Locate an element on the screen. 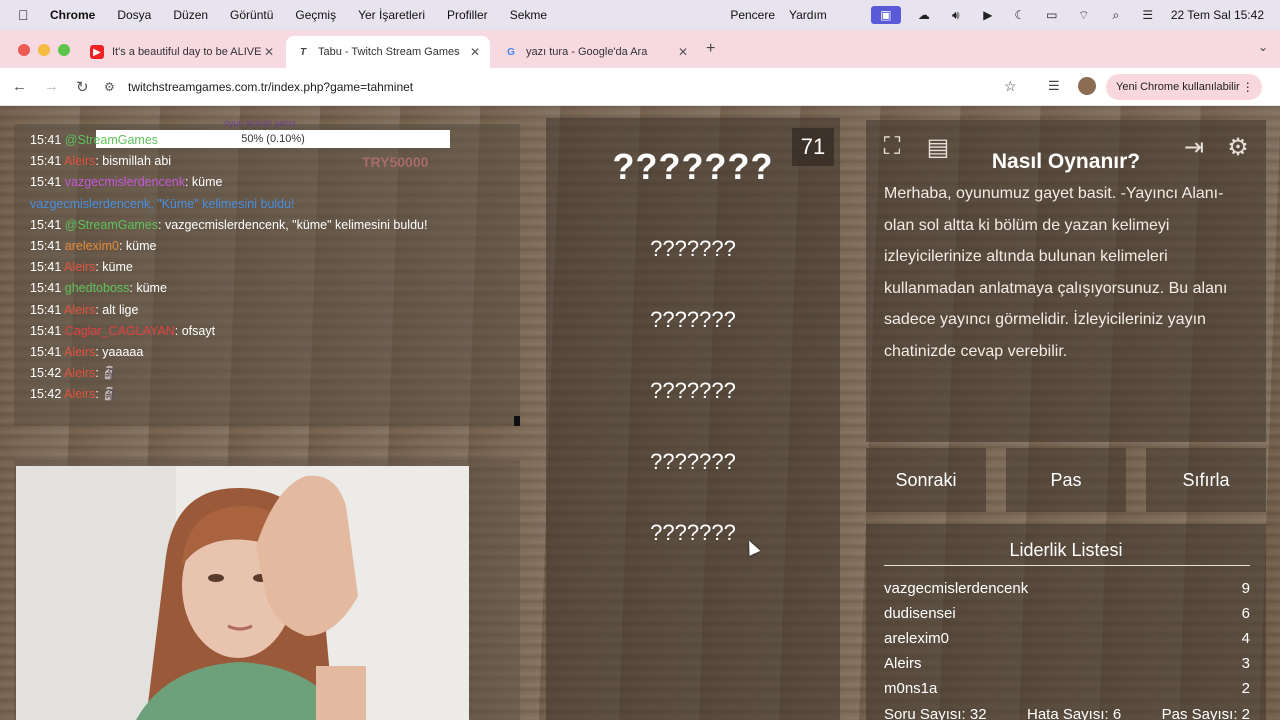 This screenshot has width=1280, height=720. menu-file: Dosya is located at coordinates (134, 15).